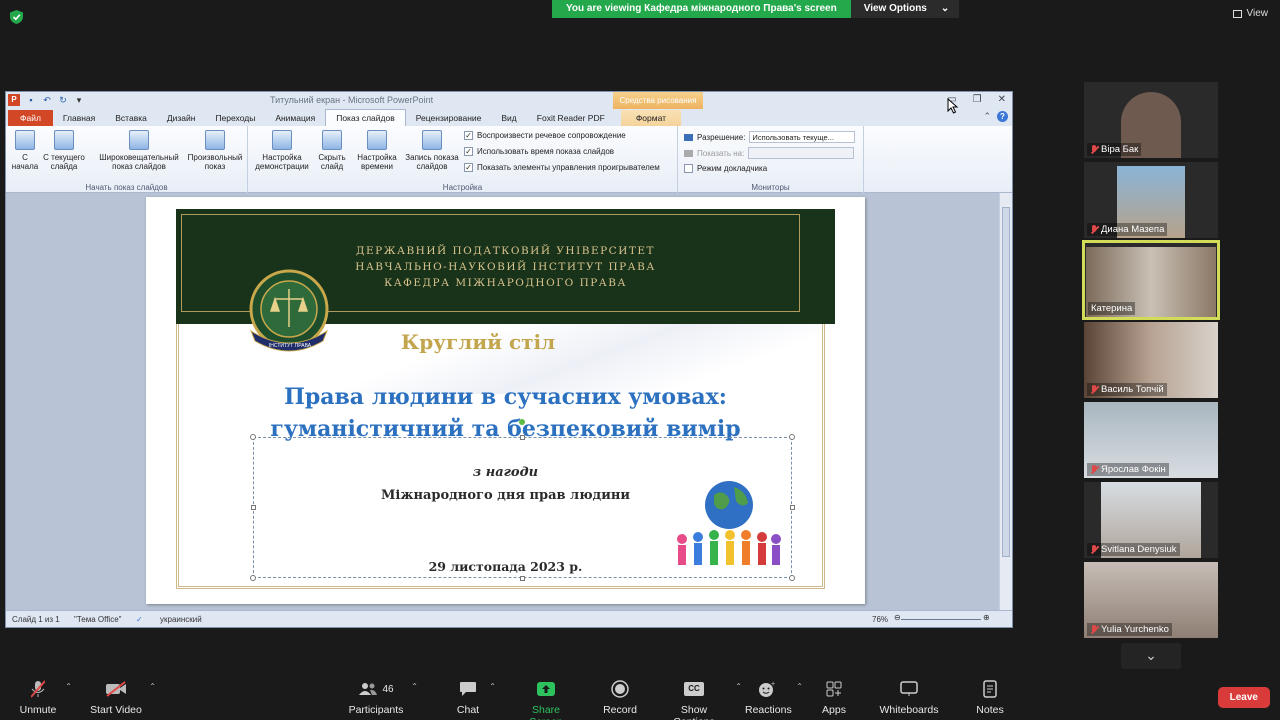  What do you see at coordinates (1151, 360) in the screenshot?
I see `video-tile: Василь Топчій` at bounding box center [1151, 360].